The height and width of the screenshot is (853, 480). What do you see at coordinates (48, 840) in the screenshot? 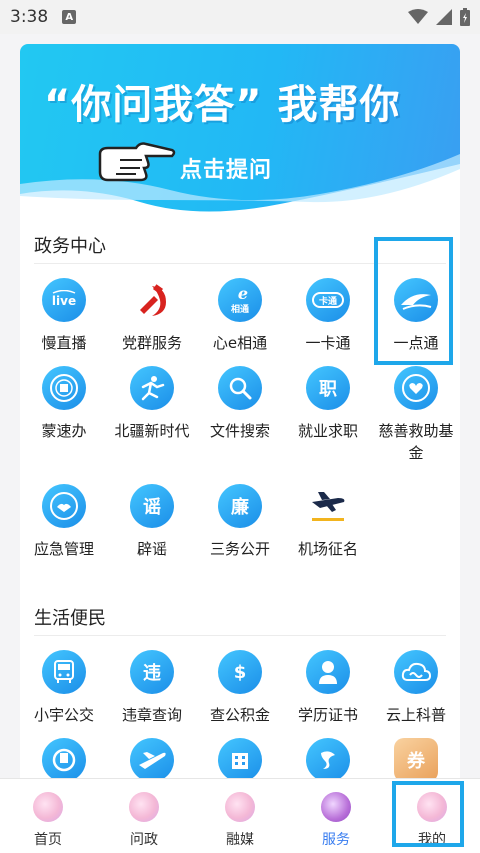
I see `tab-label: 首页` at bounding box center [48, 840].